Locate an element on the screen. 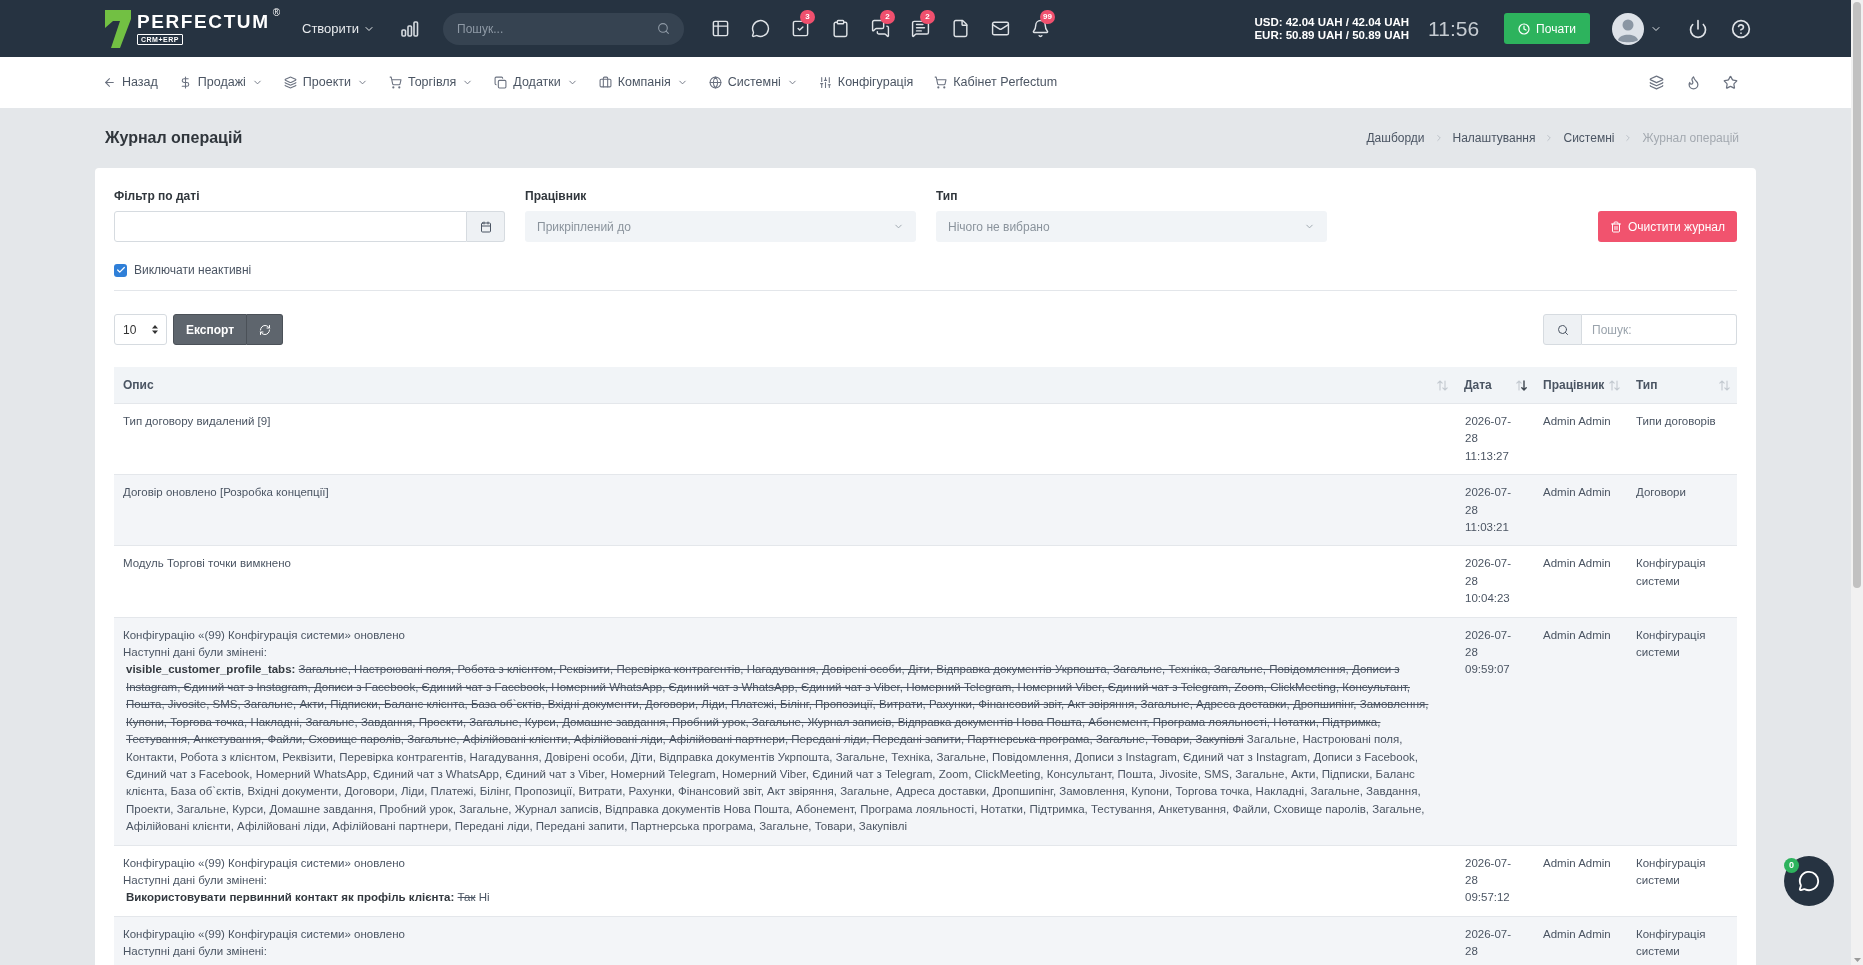  date-cell-text: 2026-07-28 10:04:23 is located at coordinates (1489, 581).